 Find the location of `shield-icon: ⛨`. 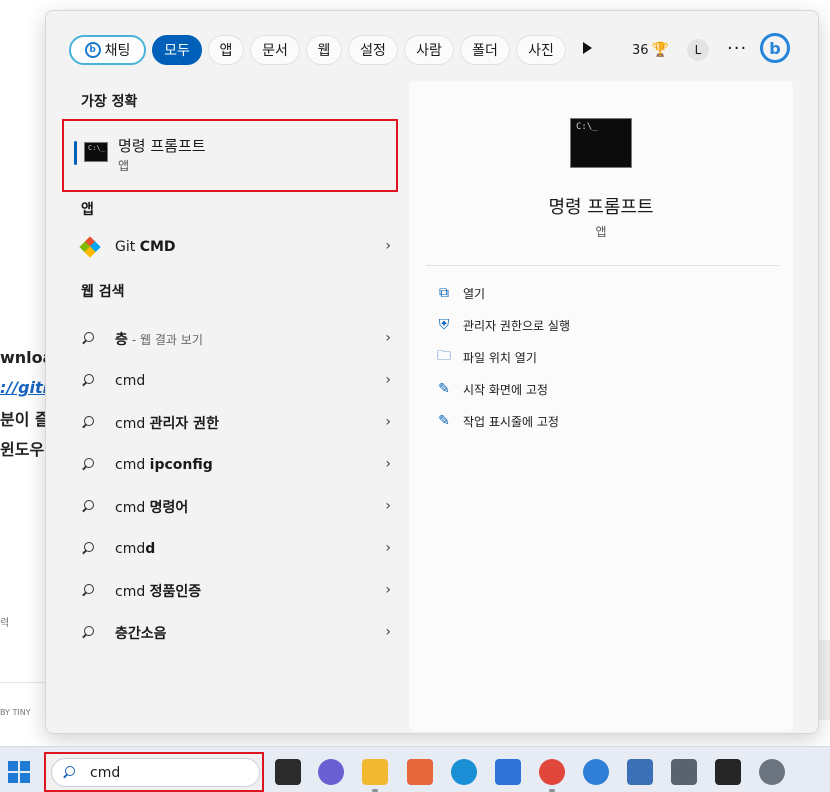

shield-icon: ⛨ is located at coordinates (444, 325).